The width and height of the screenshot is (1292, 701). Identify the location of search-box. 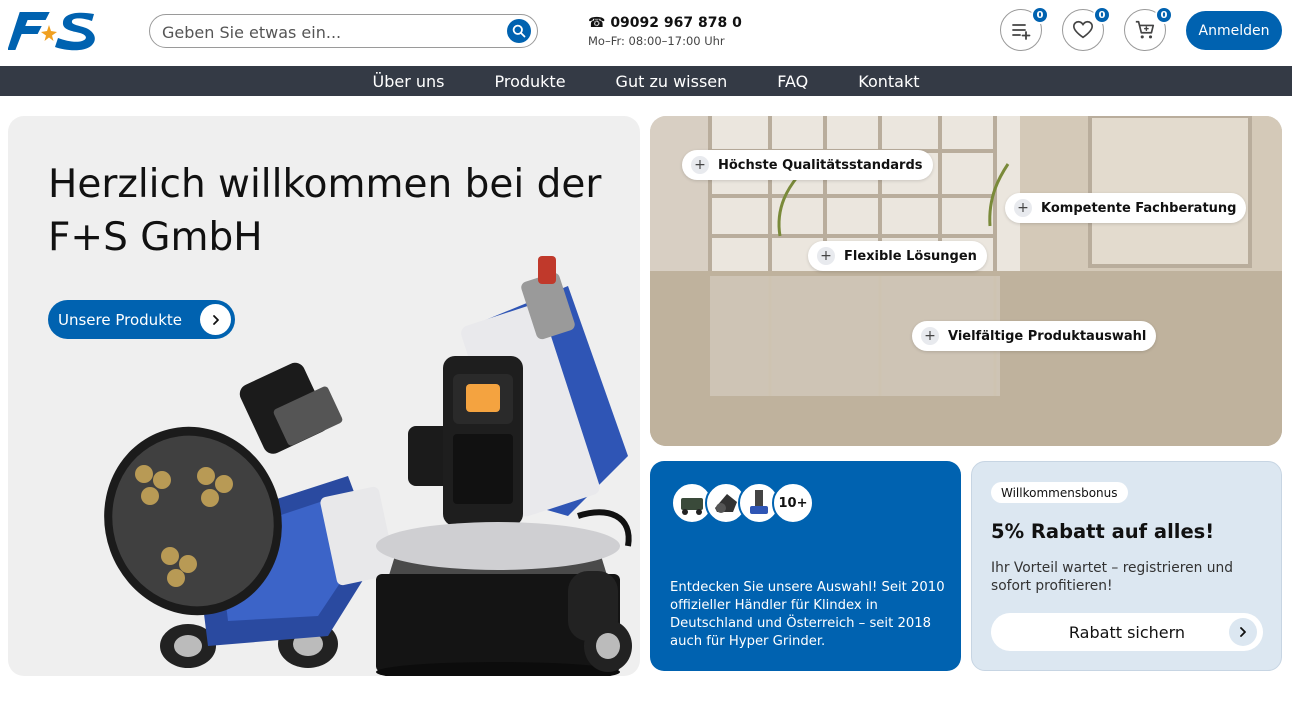
(343, 31).